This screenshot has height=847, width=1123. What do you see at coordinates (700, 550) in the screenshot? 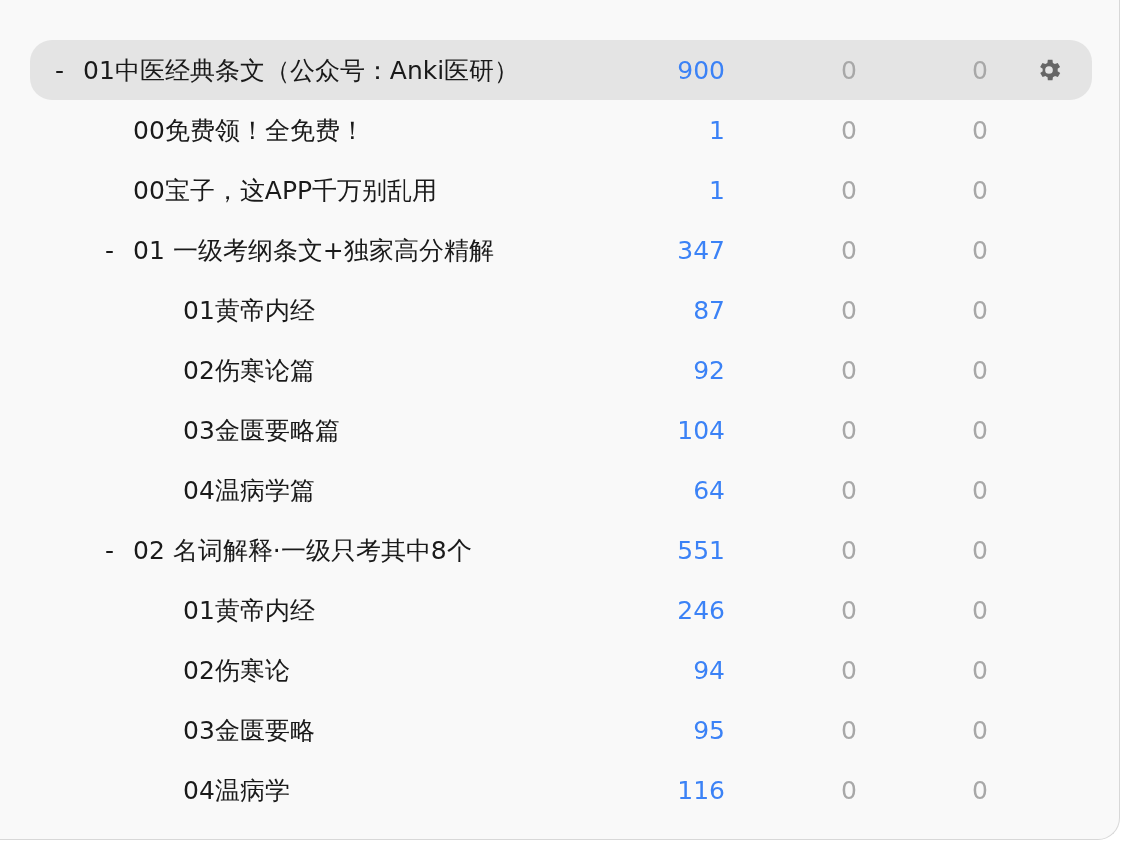
I see `new-count: 551` at bounding box center [700, 550].